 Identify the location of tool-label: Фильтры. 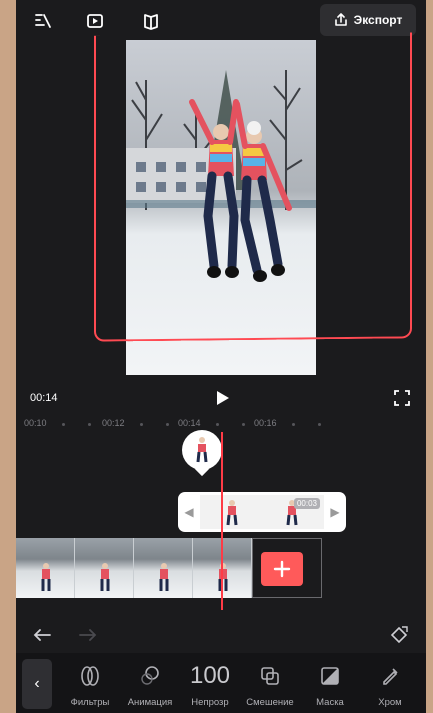
(90, 702).